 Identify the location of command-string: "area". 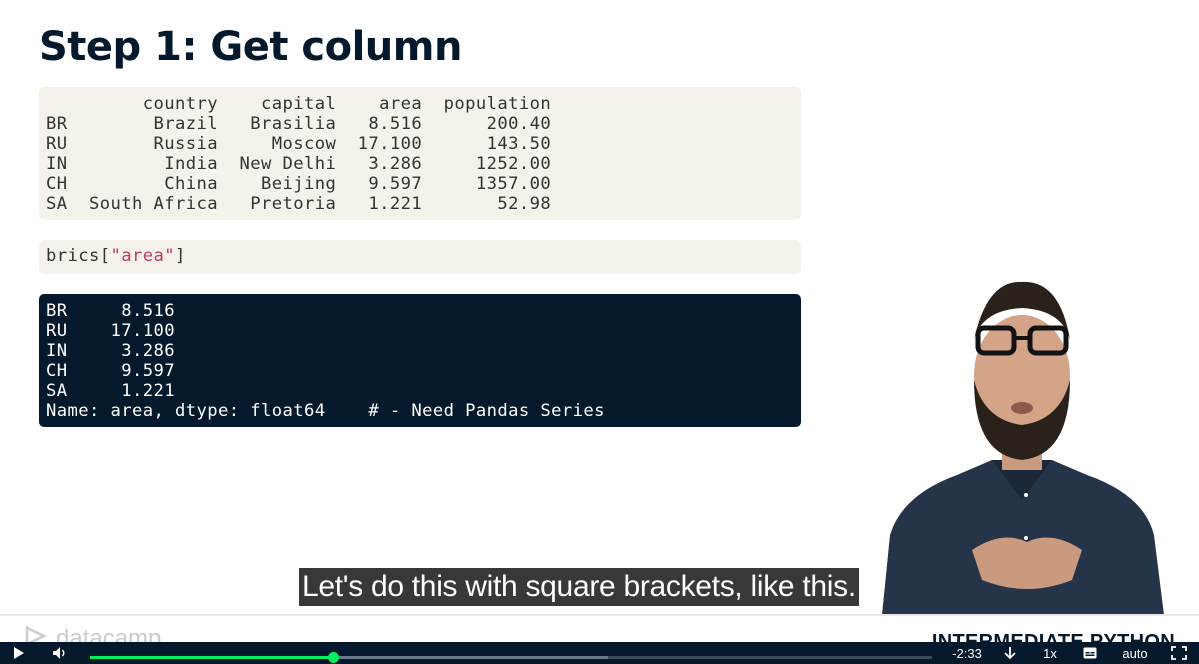
(142, 256).